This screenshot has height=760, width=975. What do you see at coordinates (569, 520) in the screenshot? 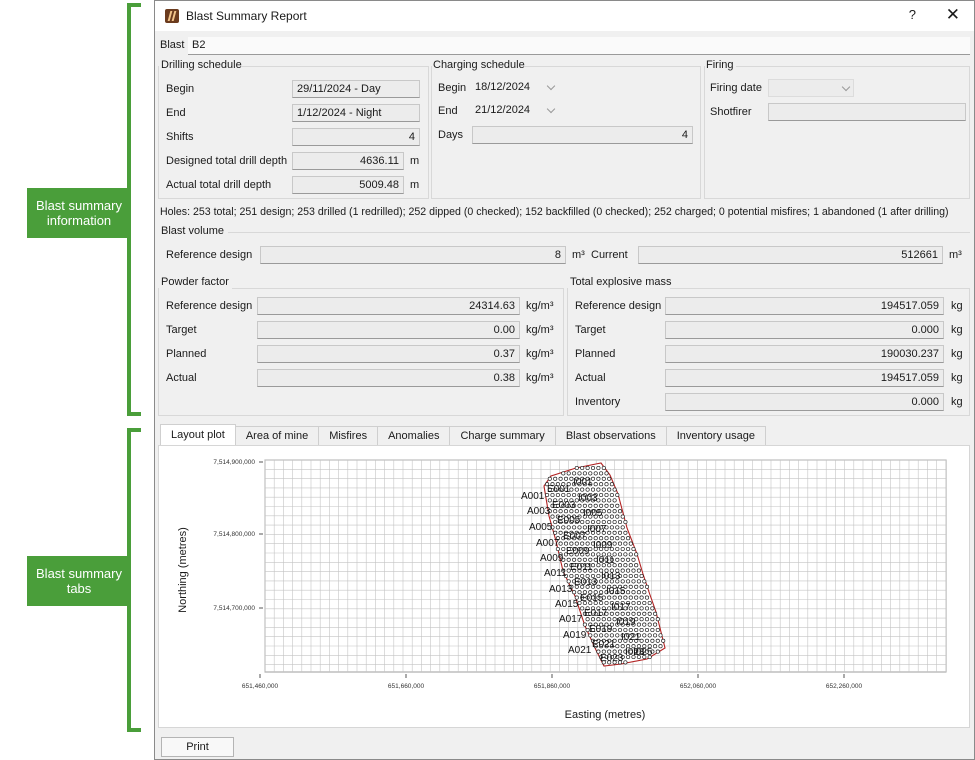
I see `hole-label: E005` at bounding box center [569, 520].